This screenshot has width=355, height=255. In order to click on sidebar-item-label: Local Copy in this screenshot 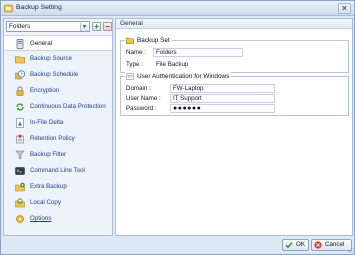, I will do `click(45, 202)`.